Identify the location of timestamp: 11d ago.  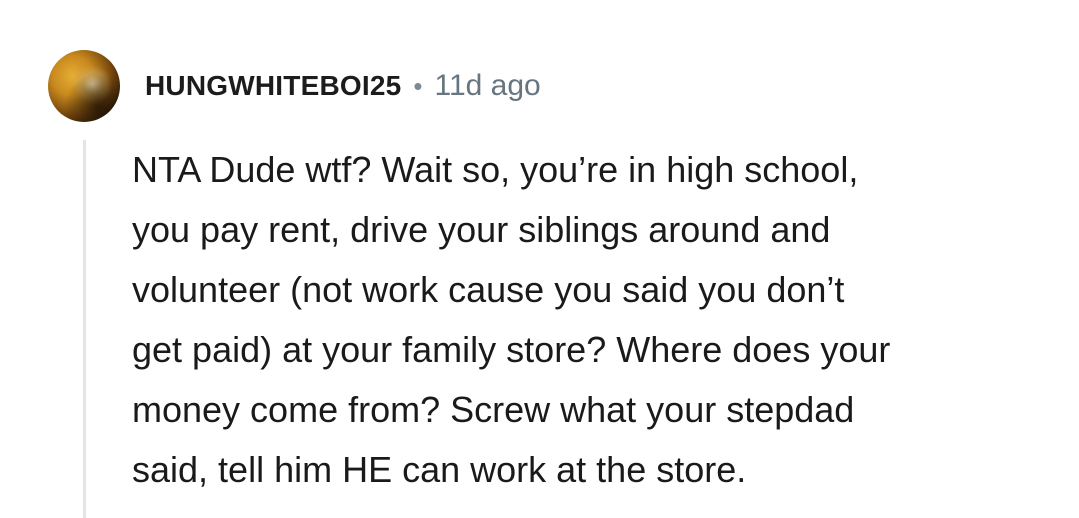
(487, 85).